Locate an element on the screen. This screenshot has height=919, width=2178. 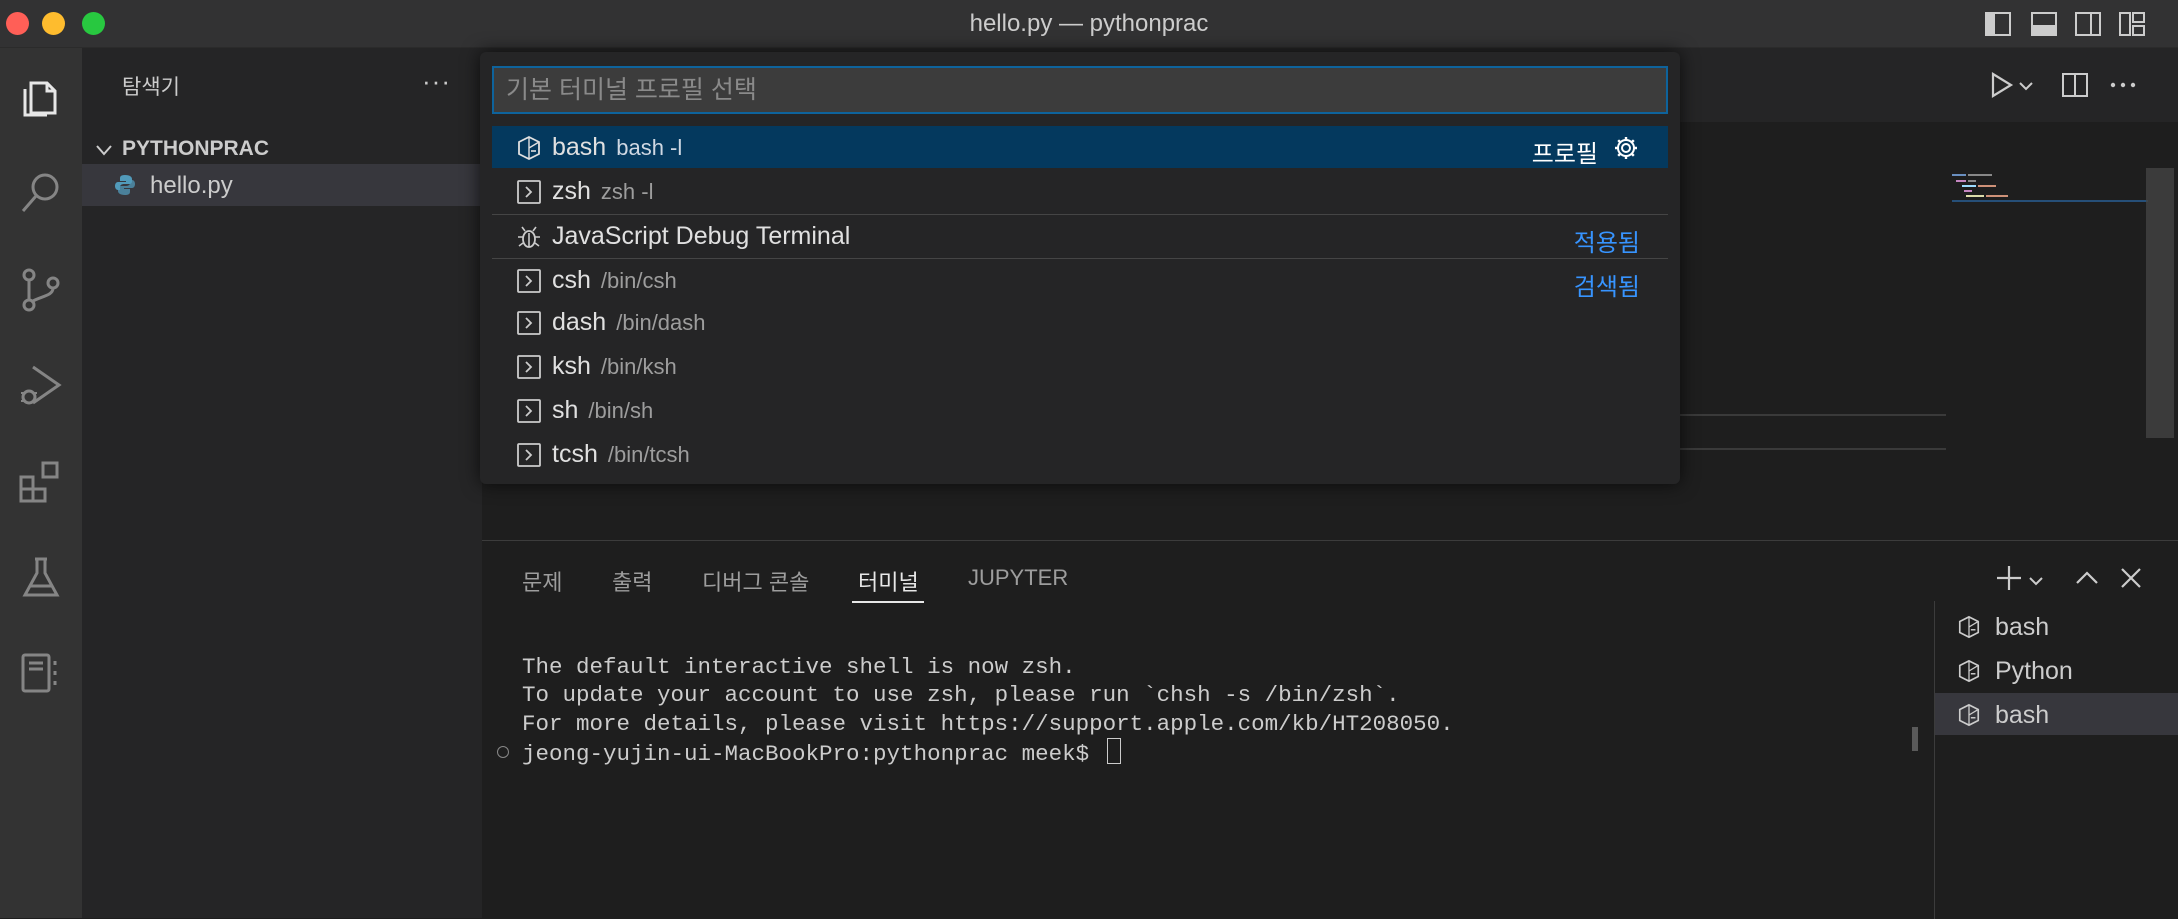
applied-label: 적용됨 is located at coordinates (1606, 243).